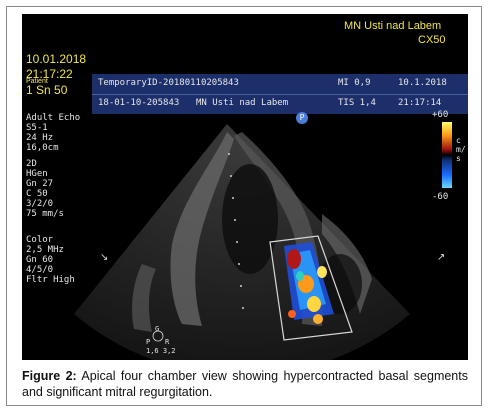 Image resolution: width=488 pixels, height=412 pixels. I want to click on exam-id: 18-01-10-205843, so click(139, 103).